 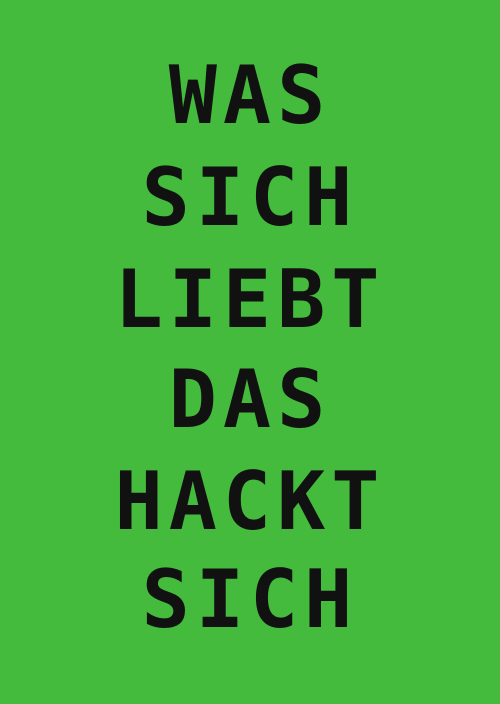 What do you see at coordinates (250, 299) in the screenshot?
I see `poster-line-3: LIEBT` at bounding box center [250, 299].